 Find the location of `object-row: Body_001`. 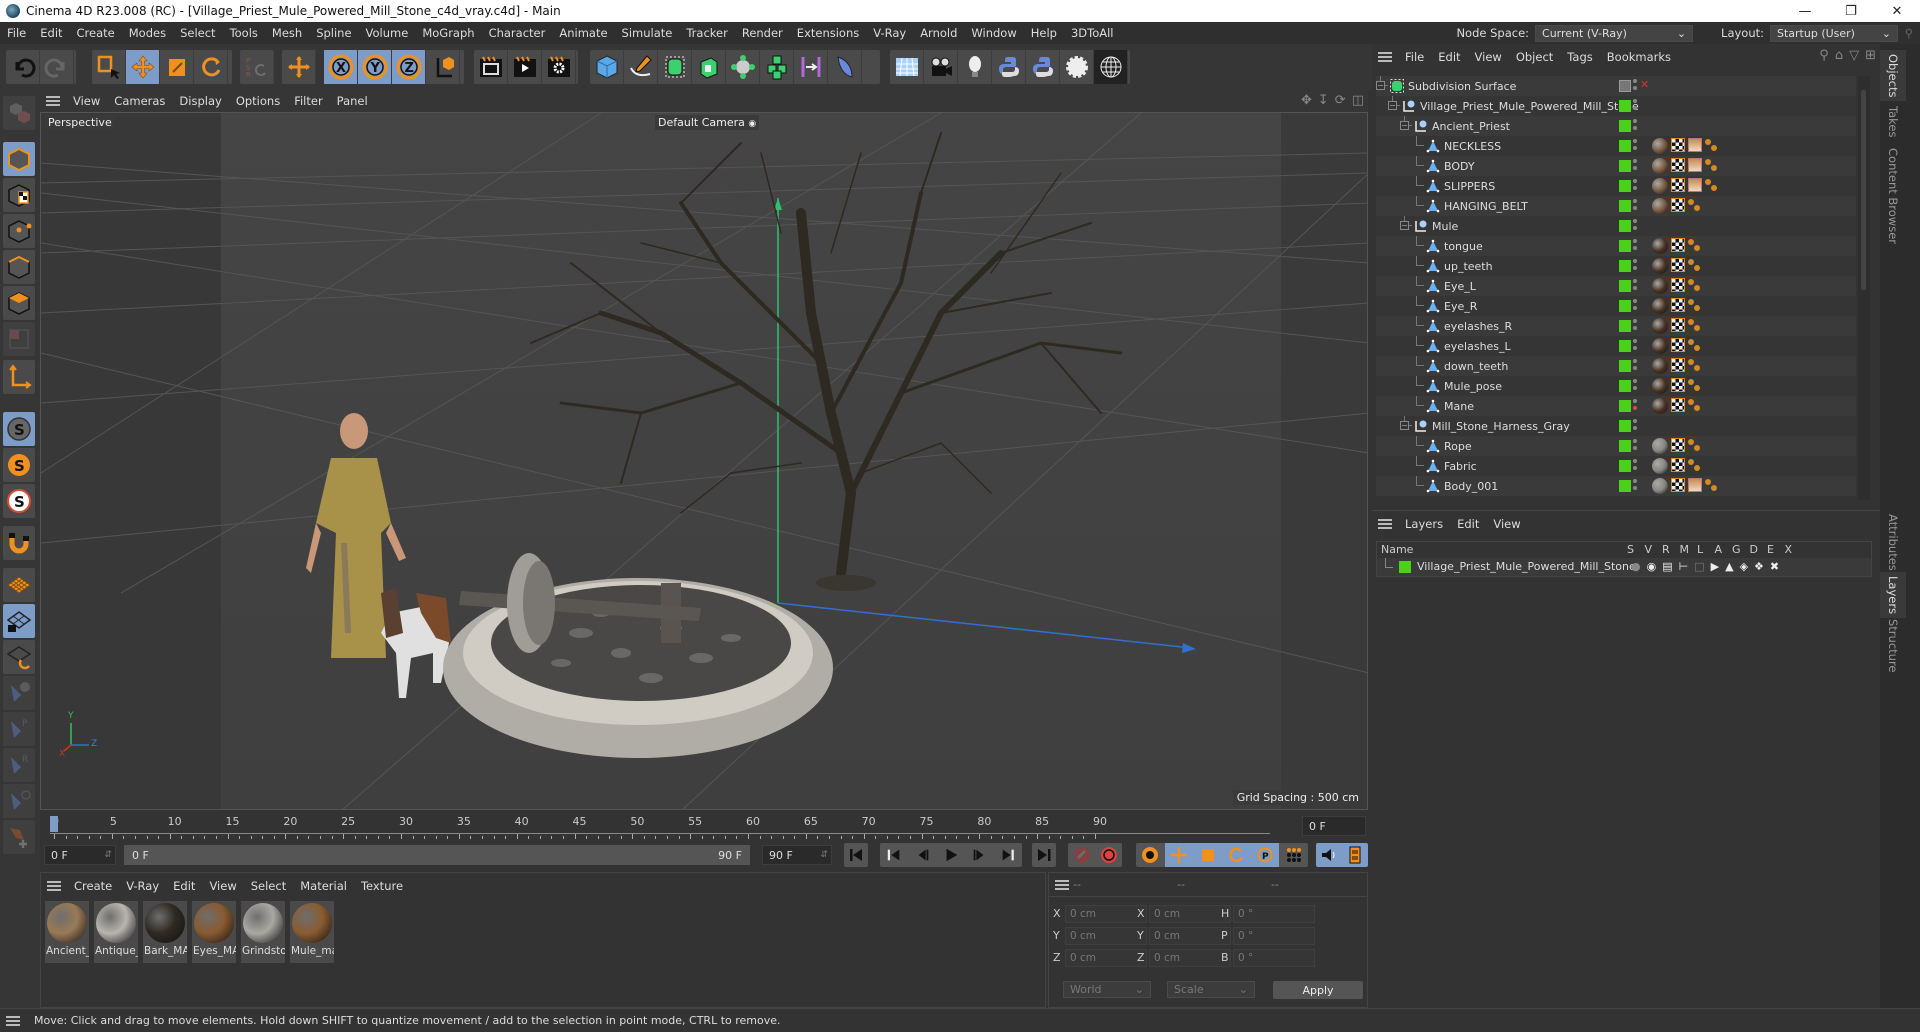

object-row: Body_001 is located at coordinates (1616, 486).